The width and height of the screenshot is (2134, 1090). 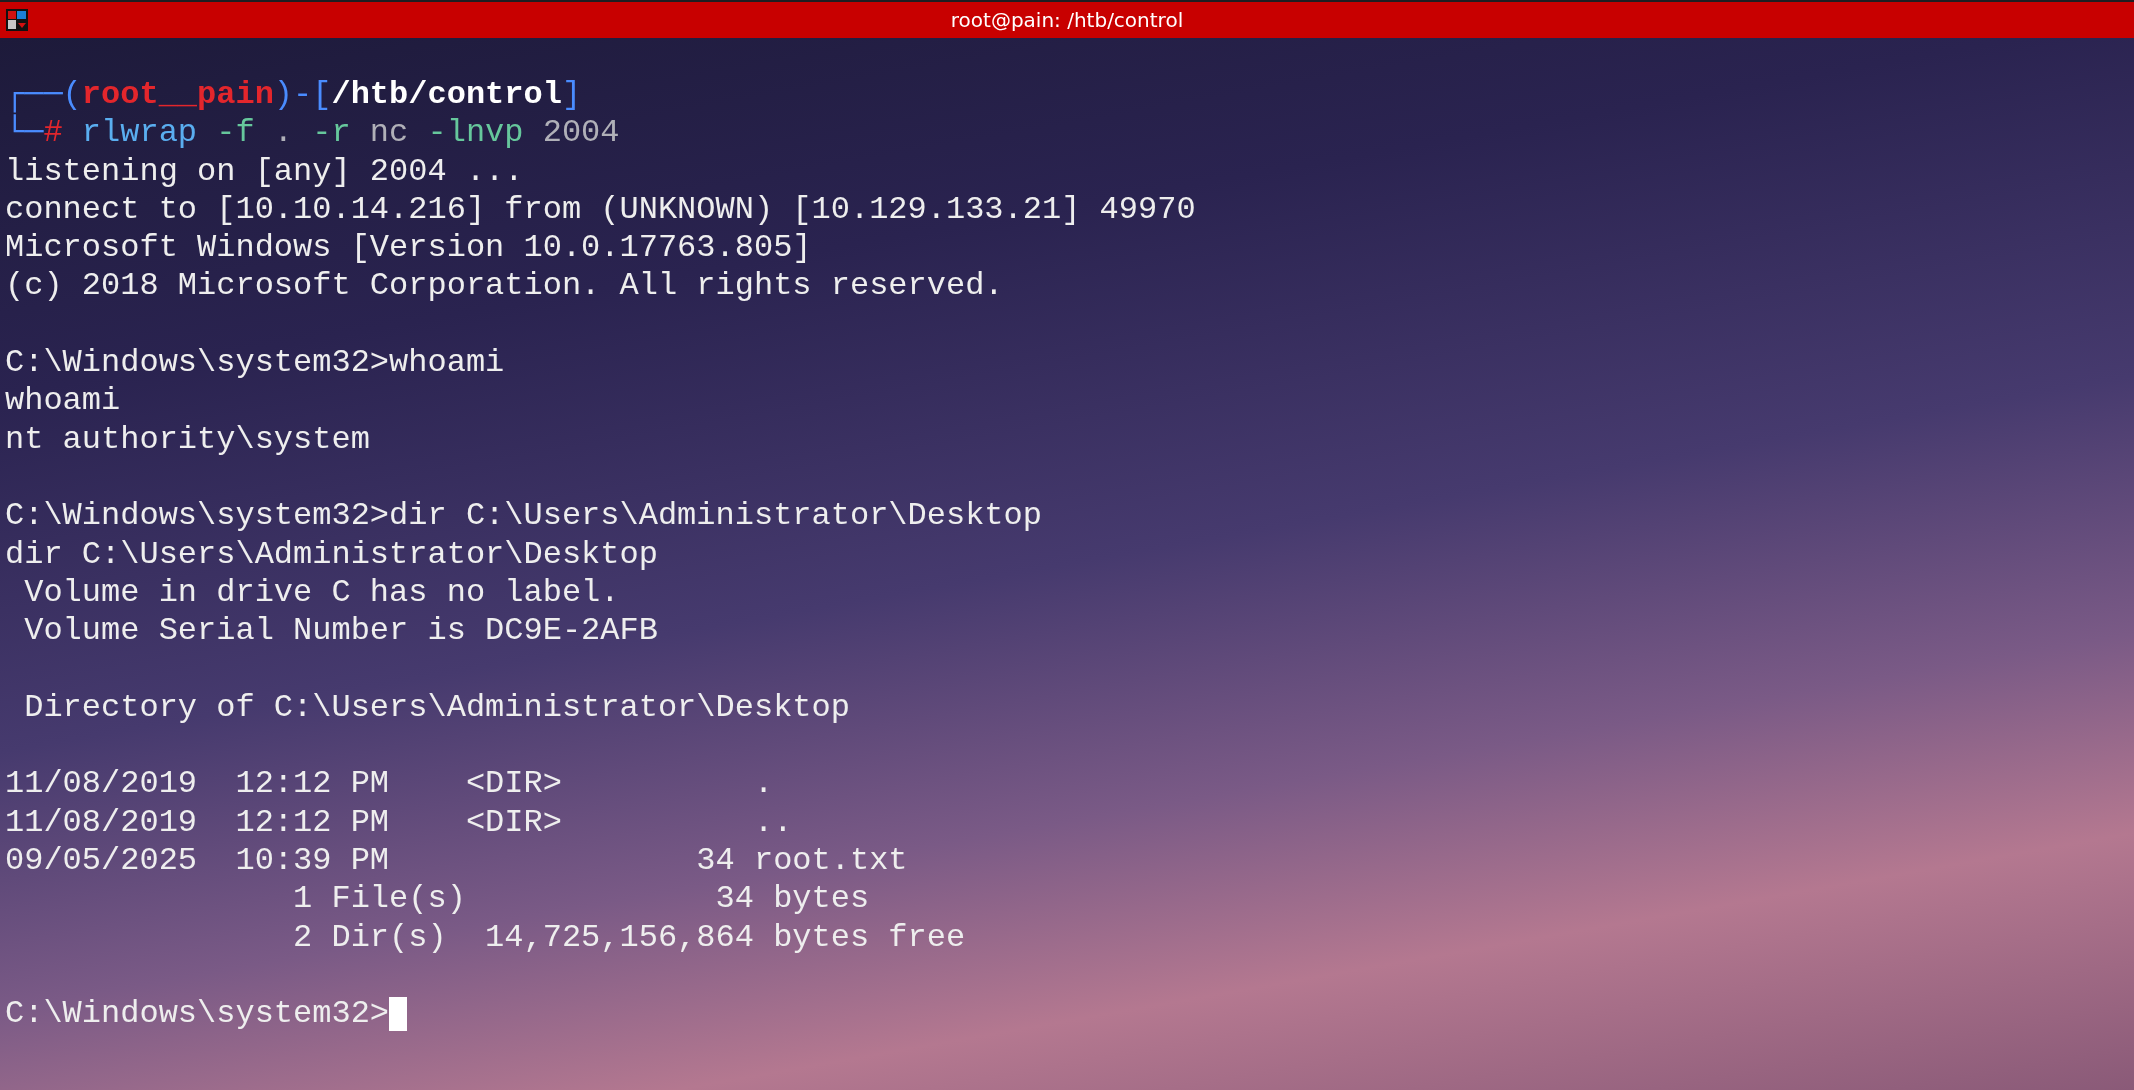 I want to click on terminal-line: 11/08/2019 12:12 PM <DIR> ., so click(x=389, y=784).